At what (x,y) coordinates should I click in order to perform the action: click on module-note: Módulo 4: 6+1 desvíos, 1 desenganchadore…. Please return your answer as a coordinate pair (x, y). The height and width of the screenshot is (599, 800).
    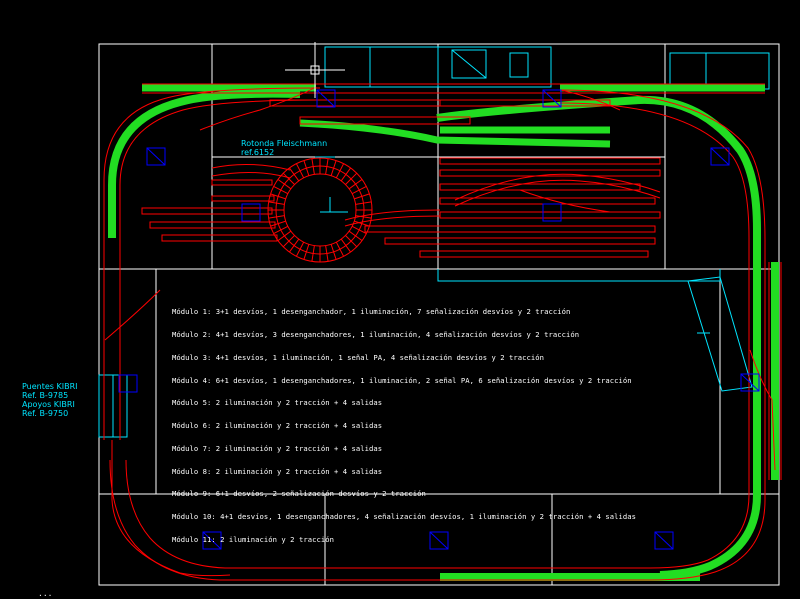
    Looking at the image, I should click on (402, 380).